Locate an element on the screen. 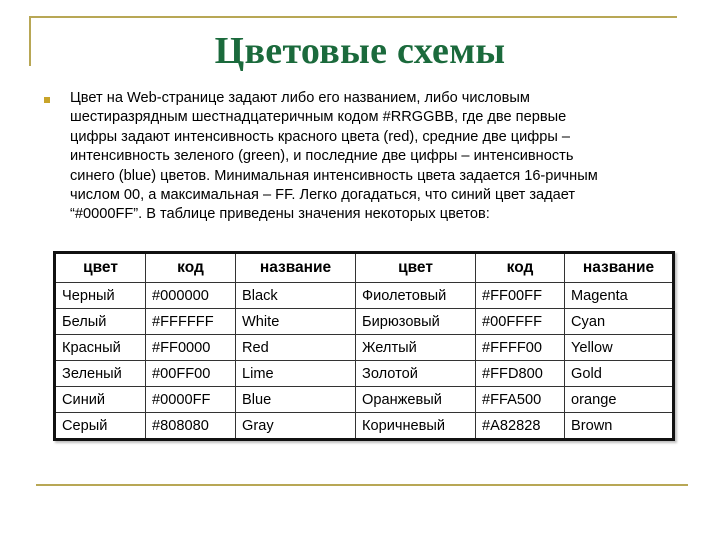 Image resolution: width=720 pixels, height=540 pixels. cell-color-ru: Красный is located at coordinates (100, 347).